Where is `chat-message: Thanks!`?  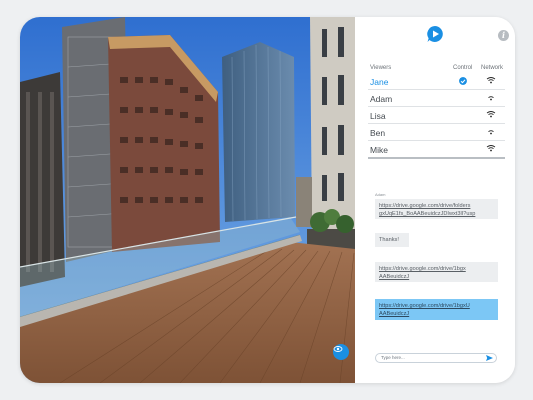
chat-message: Thanks! is located at coordinates (392, 240).